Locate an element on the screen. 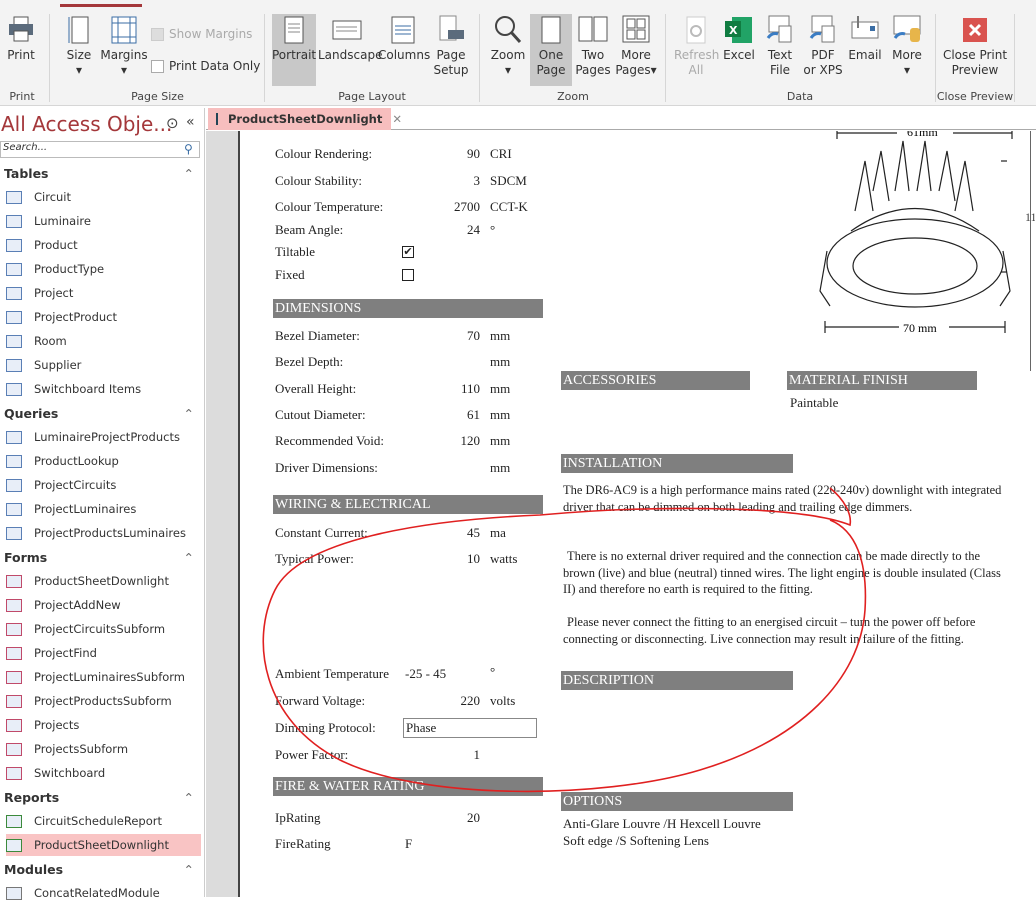 The image size is (1036, 904). pdf-xps-button: PDF or XPS is located at coordinates (823, 46).